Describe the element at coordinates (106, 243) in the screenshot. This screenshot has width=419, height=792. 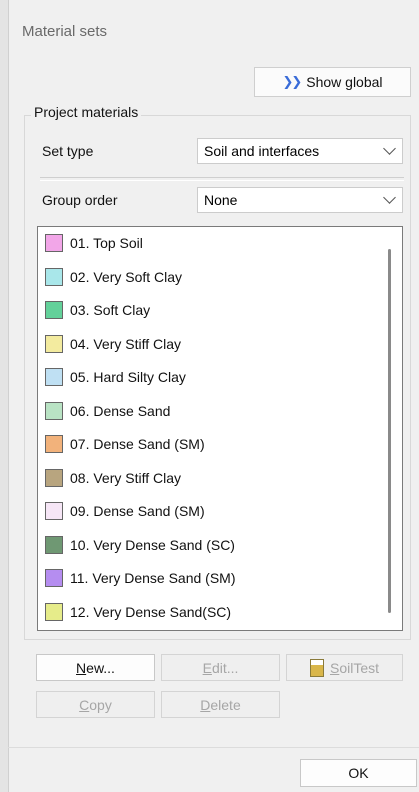
I see `material-label: 01. Top Soil` at that location.